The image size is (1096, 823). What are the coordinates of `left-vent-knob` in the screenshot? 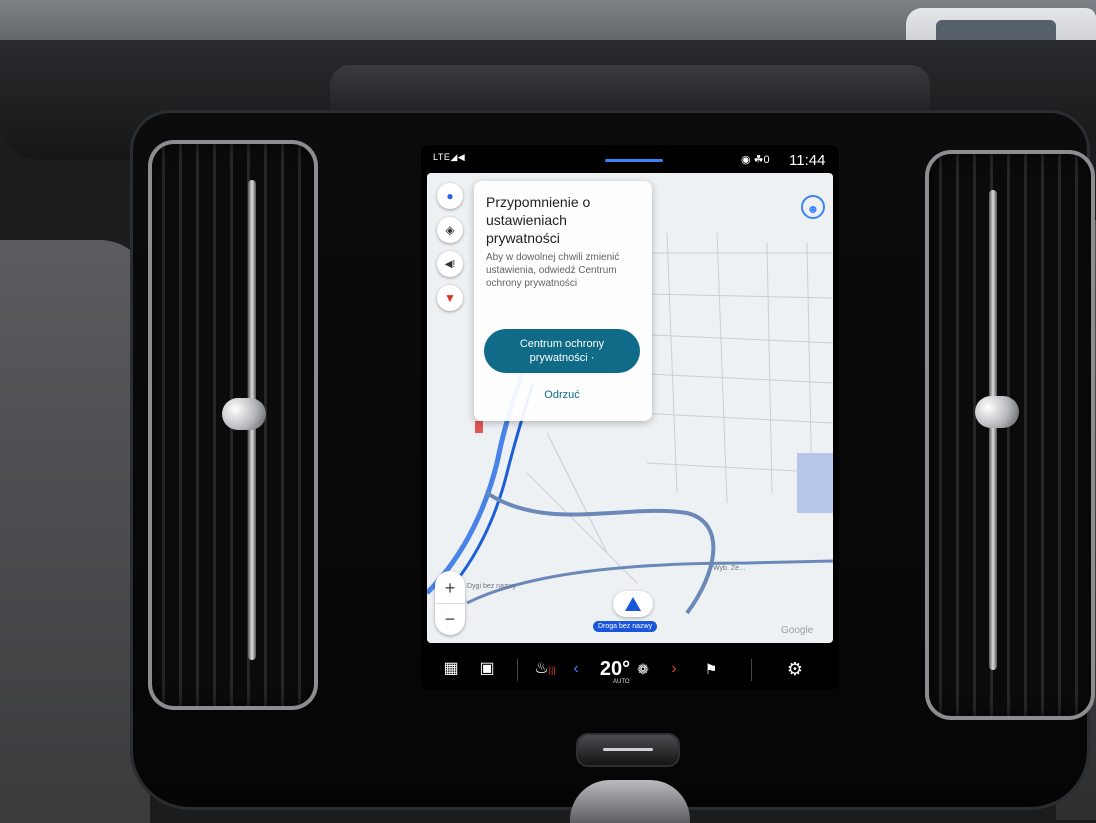 It's located at (244, 414).